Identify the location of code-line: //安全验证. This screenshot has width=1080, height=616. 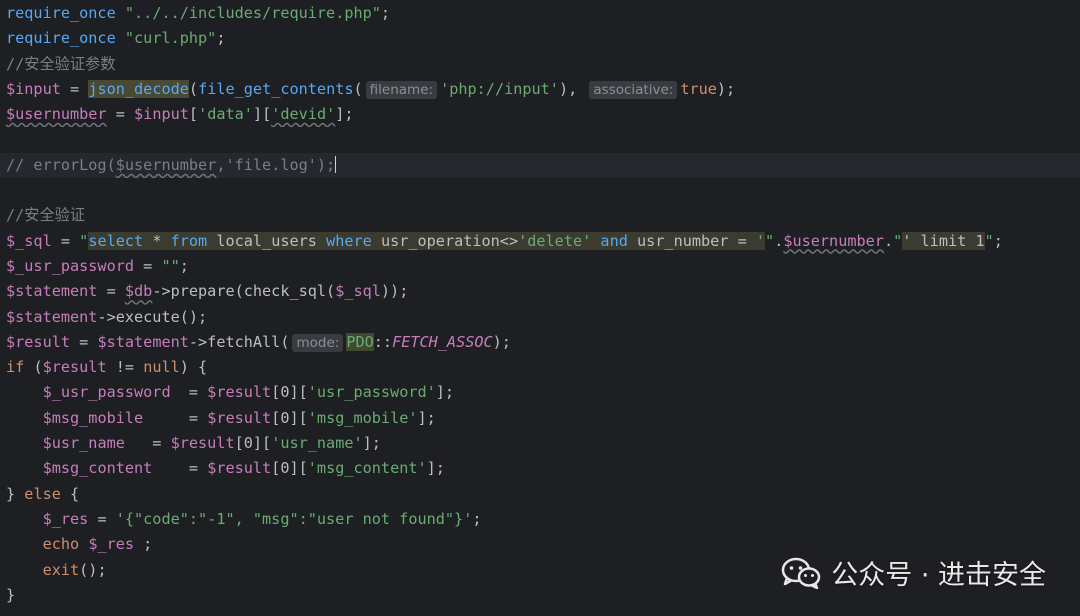
(540, 215).